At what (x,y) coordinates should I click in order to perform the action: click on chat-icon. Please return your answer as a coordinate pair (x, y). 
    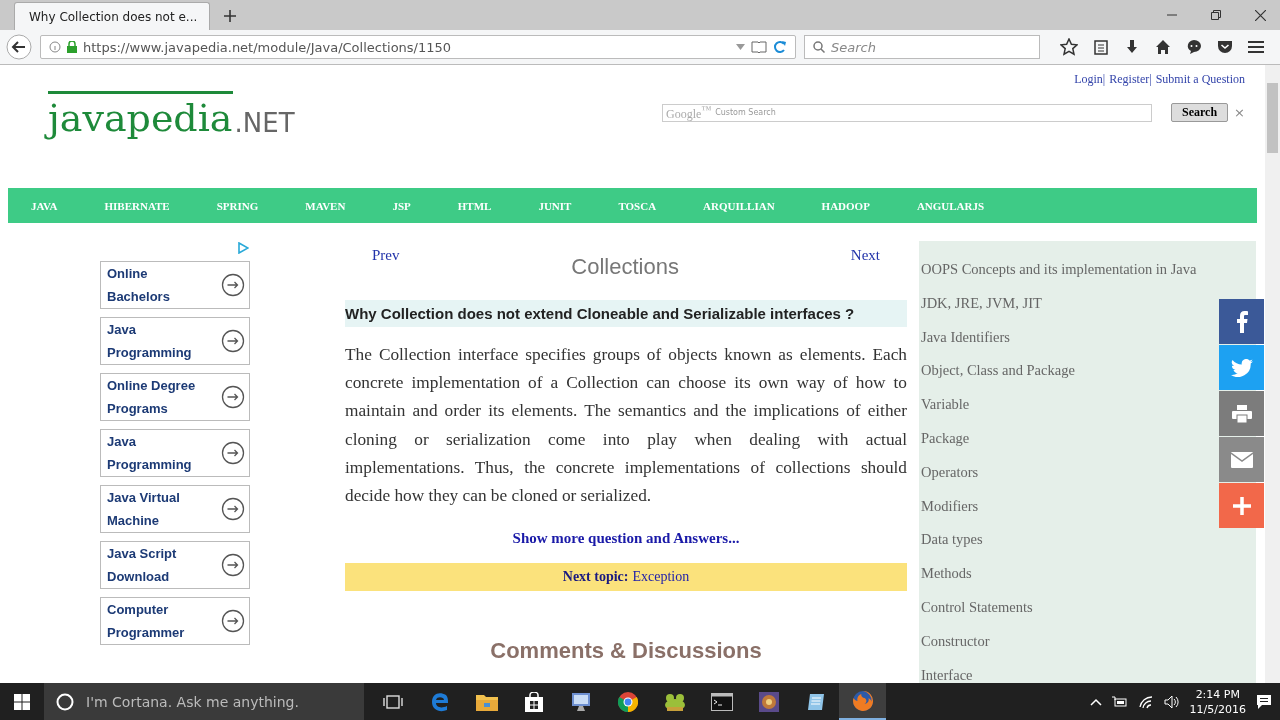
    Looking at the image, I should click on (1194, 47).